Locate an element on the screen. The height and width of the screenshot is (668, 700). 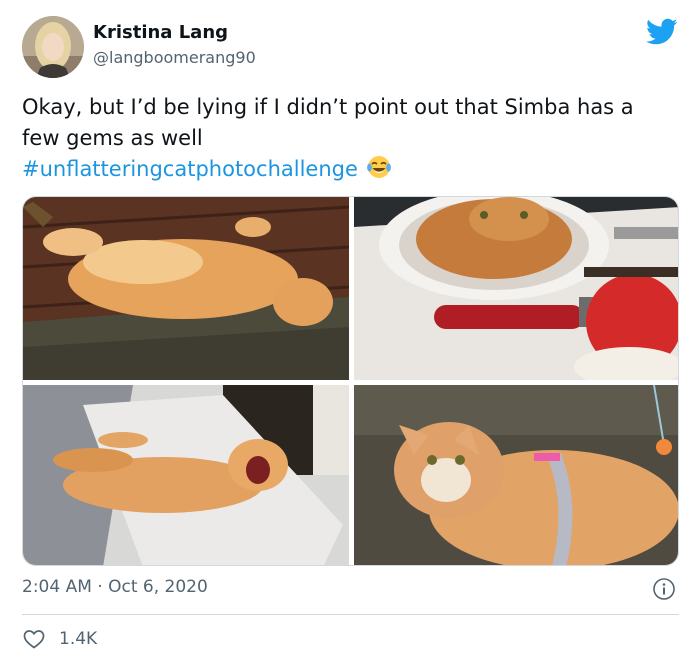
hashtag-link: #unflatteringcatphotochallenge is located at coordinates (190, 169).